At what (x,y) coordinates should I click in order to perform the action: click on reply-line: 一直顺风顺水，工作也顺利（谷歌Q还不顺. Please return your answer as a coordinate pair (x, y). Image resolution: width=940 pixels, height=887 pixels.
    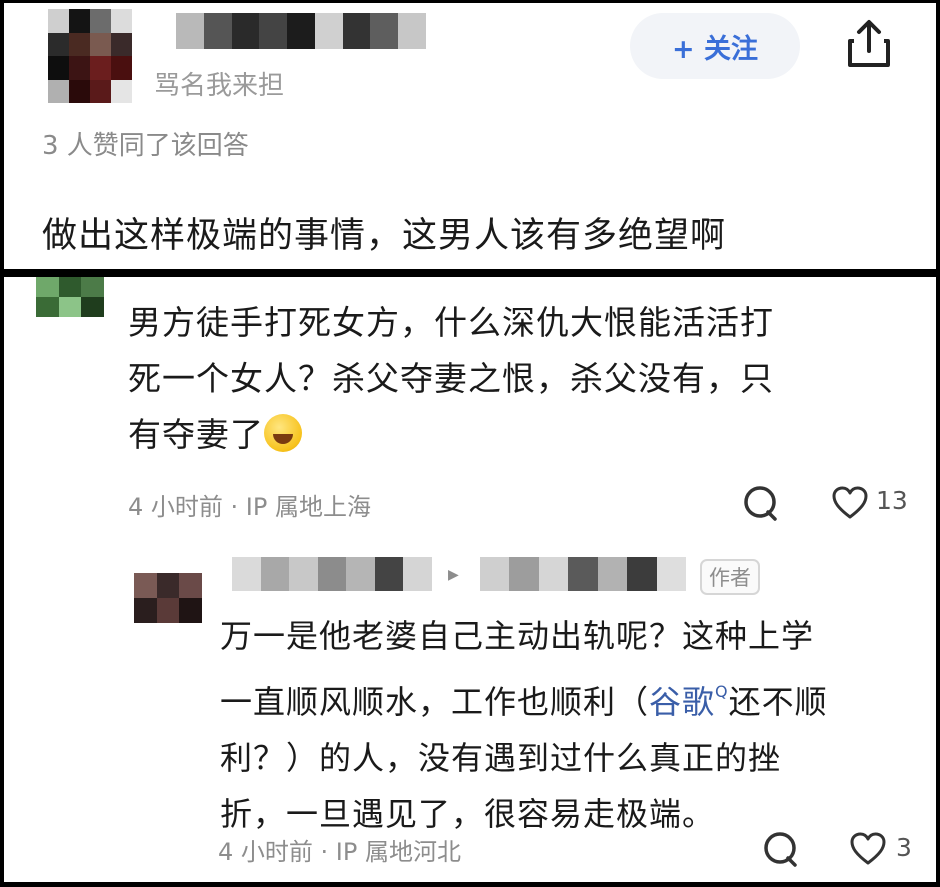
    Looking at the image, I should click on (524, 701).